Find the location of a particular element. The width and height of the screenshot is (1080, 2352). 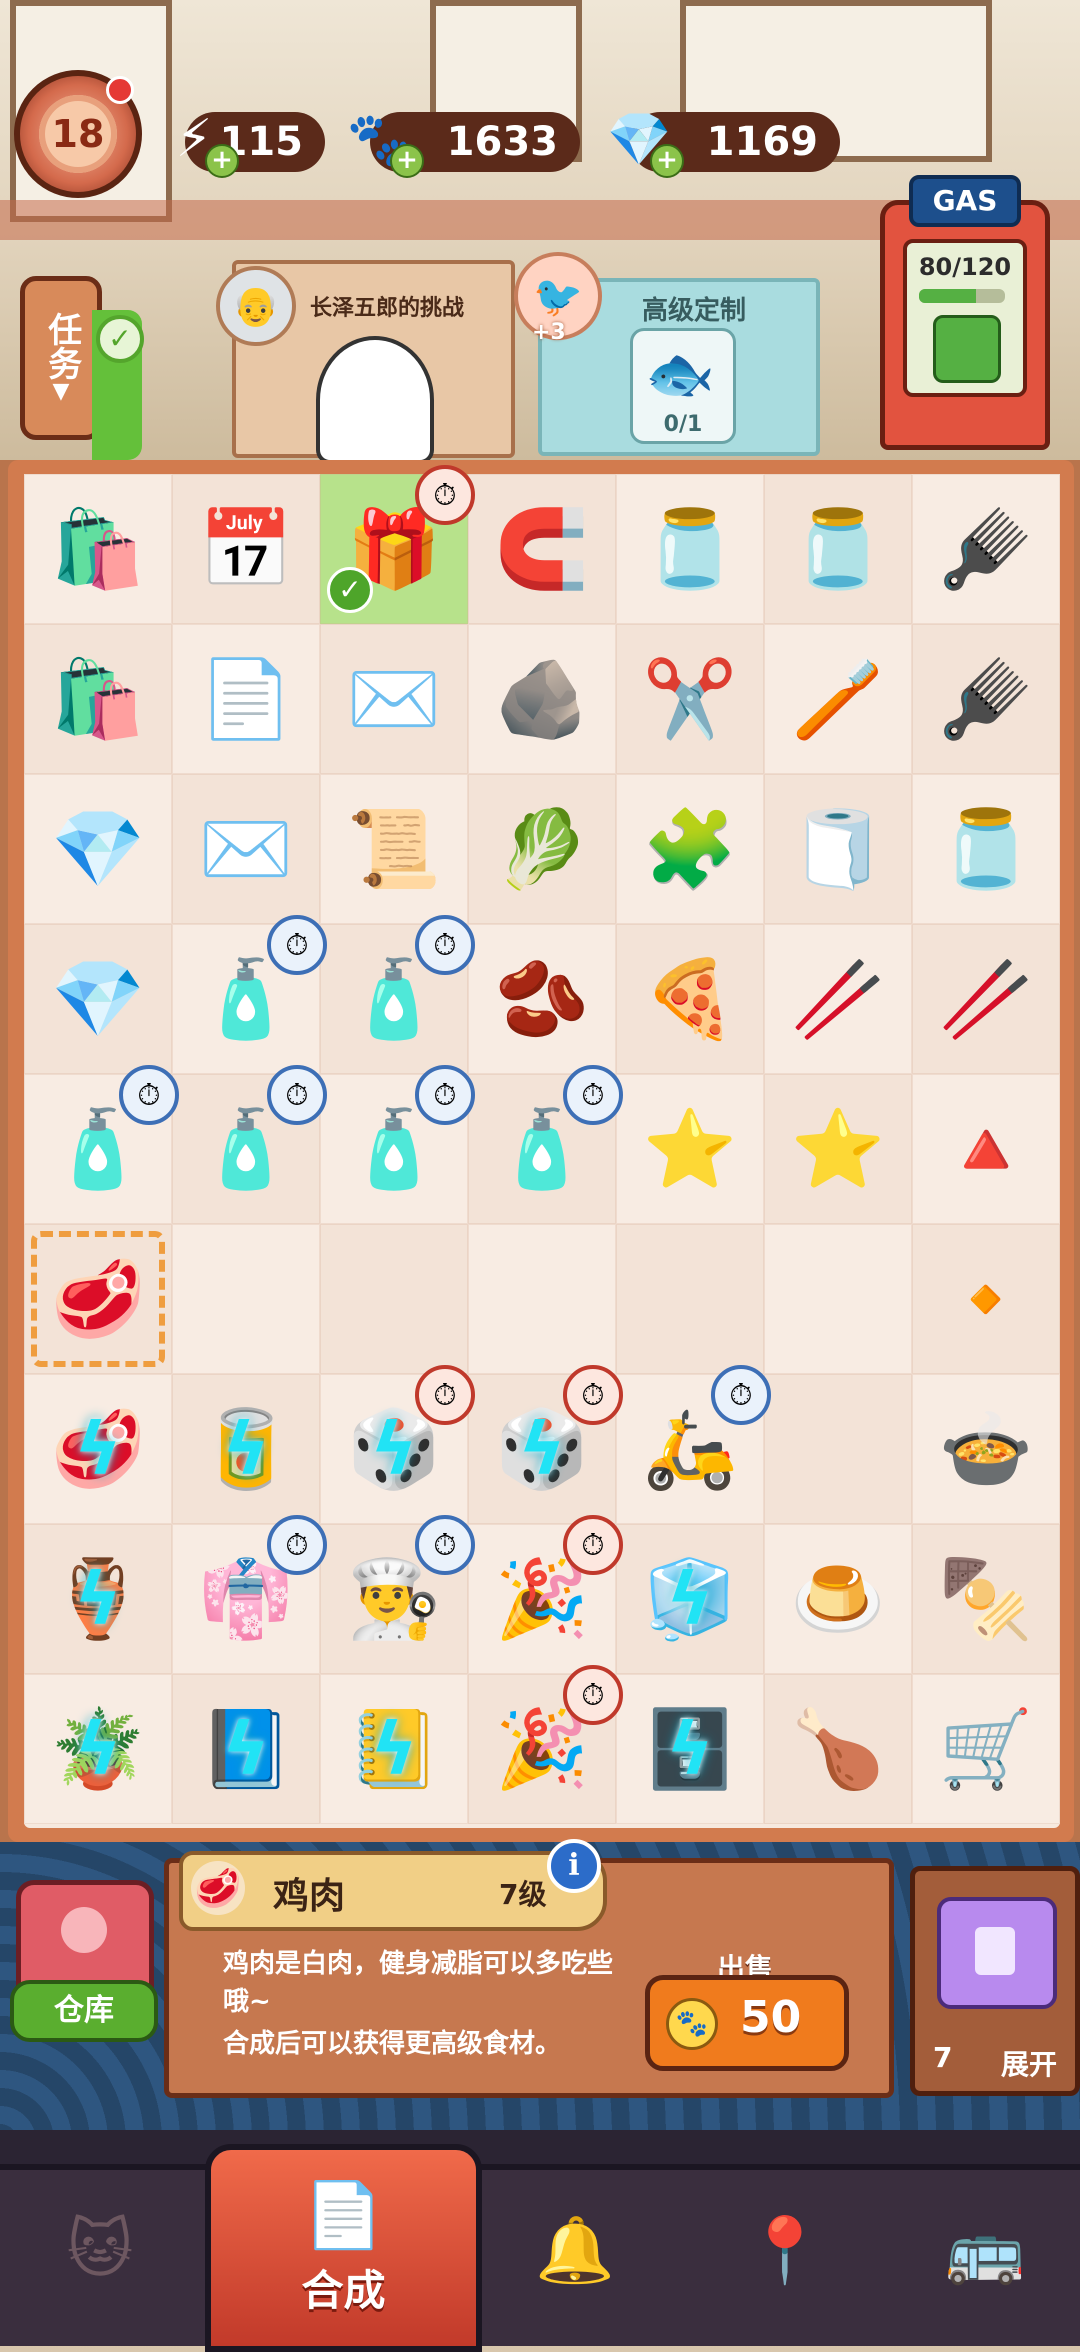

expand-storage-button: 7 展开 is located at coordinates (995, 1981).